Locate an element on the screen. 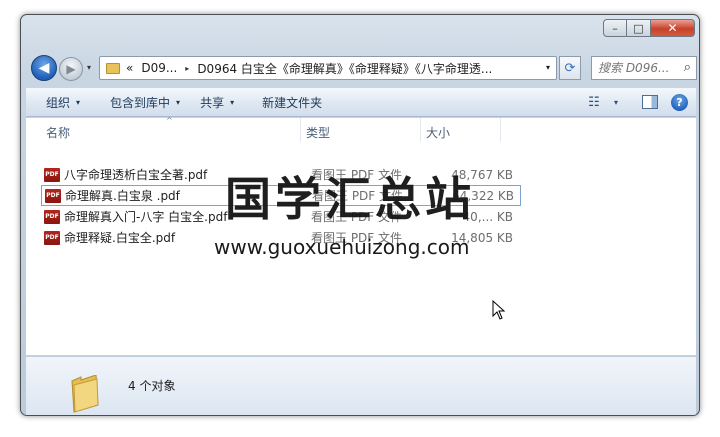 This screenshot has width=720, height=437. new-folder-label: 新建文件夹 is located at coordinates (292, 102).